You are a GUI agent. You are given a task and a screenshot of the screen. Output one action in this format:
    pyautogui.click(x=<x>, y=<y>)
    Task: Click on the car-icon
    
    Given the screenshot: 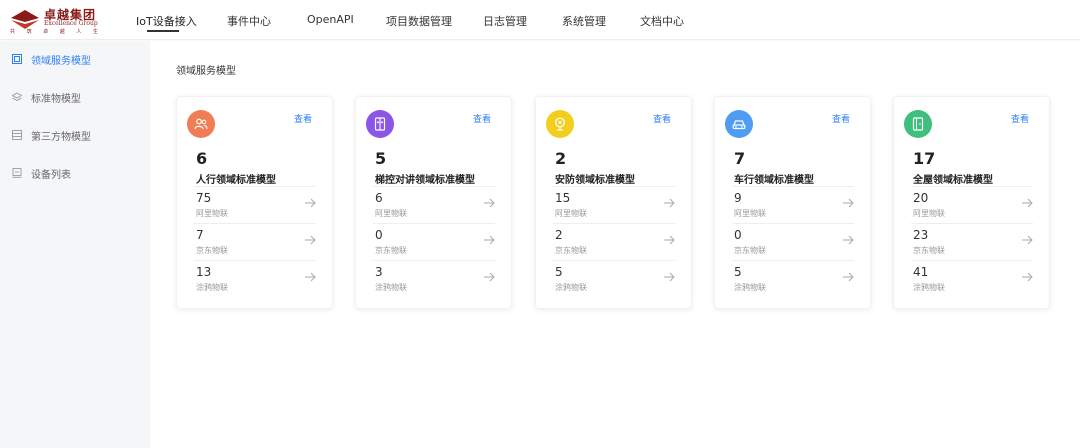 What is the action you would take?
    pyautogui.click(x=739, y=124)
    